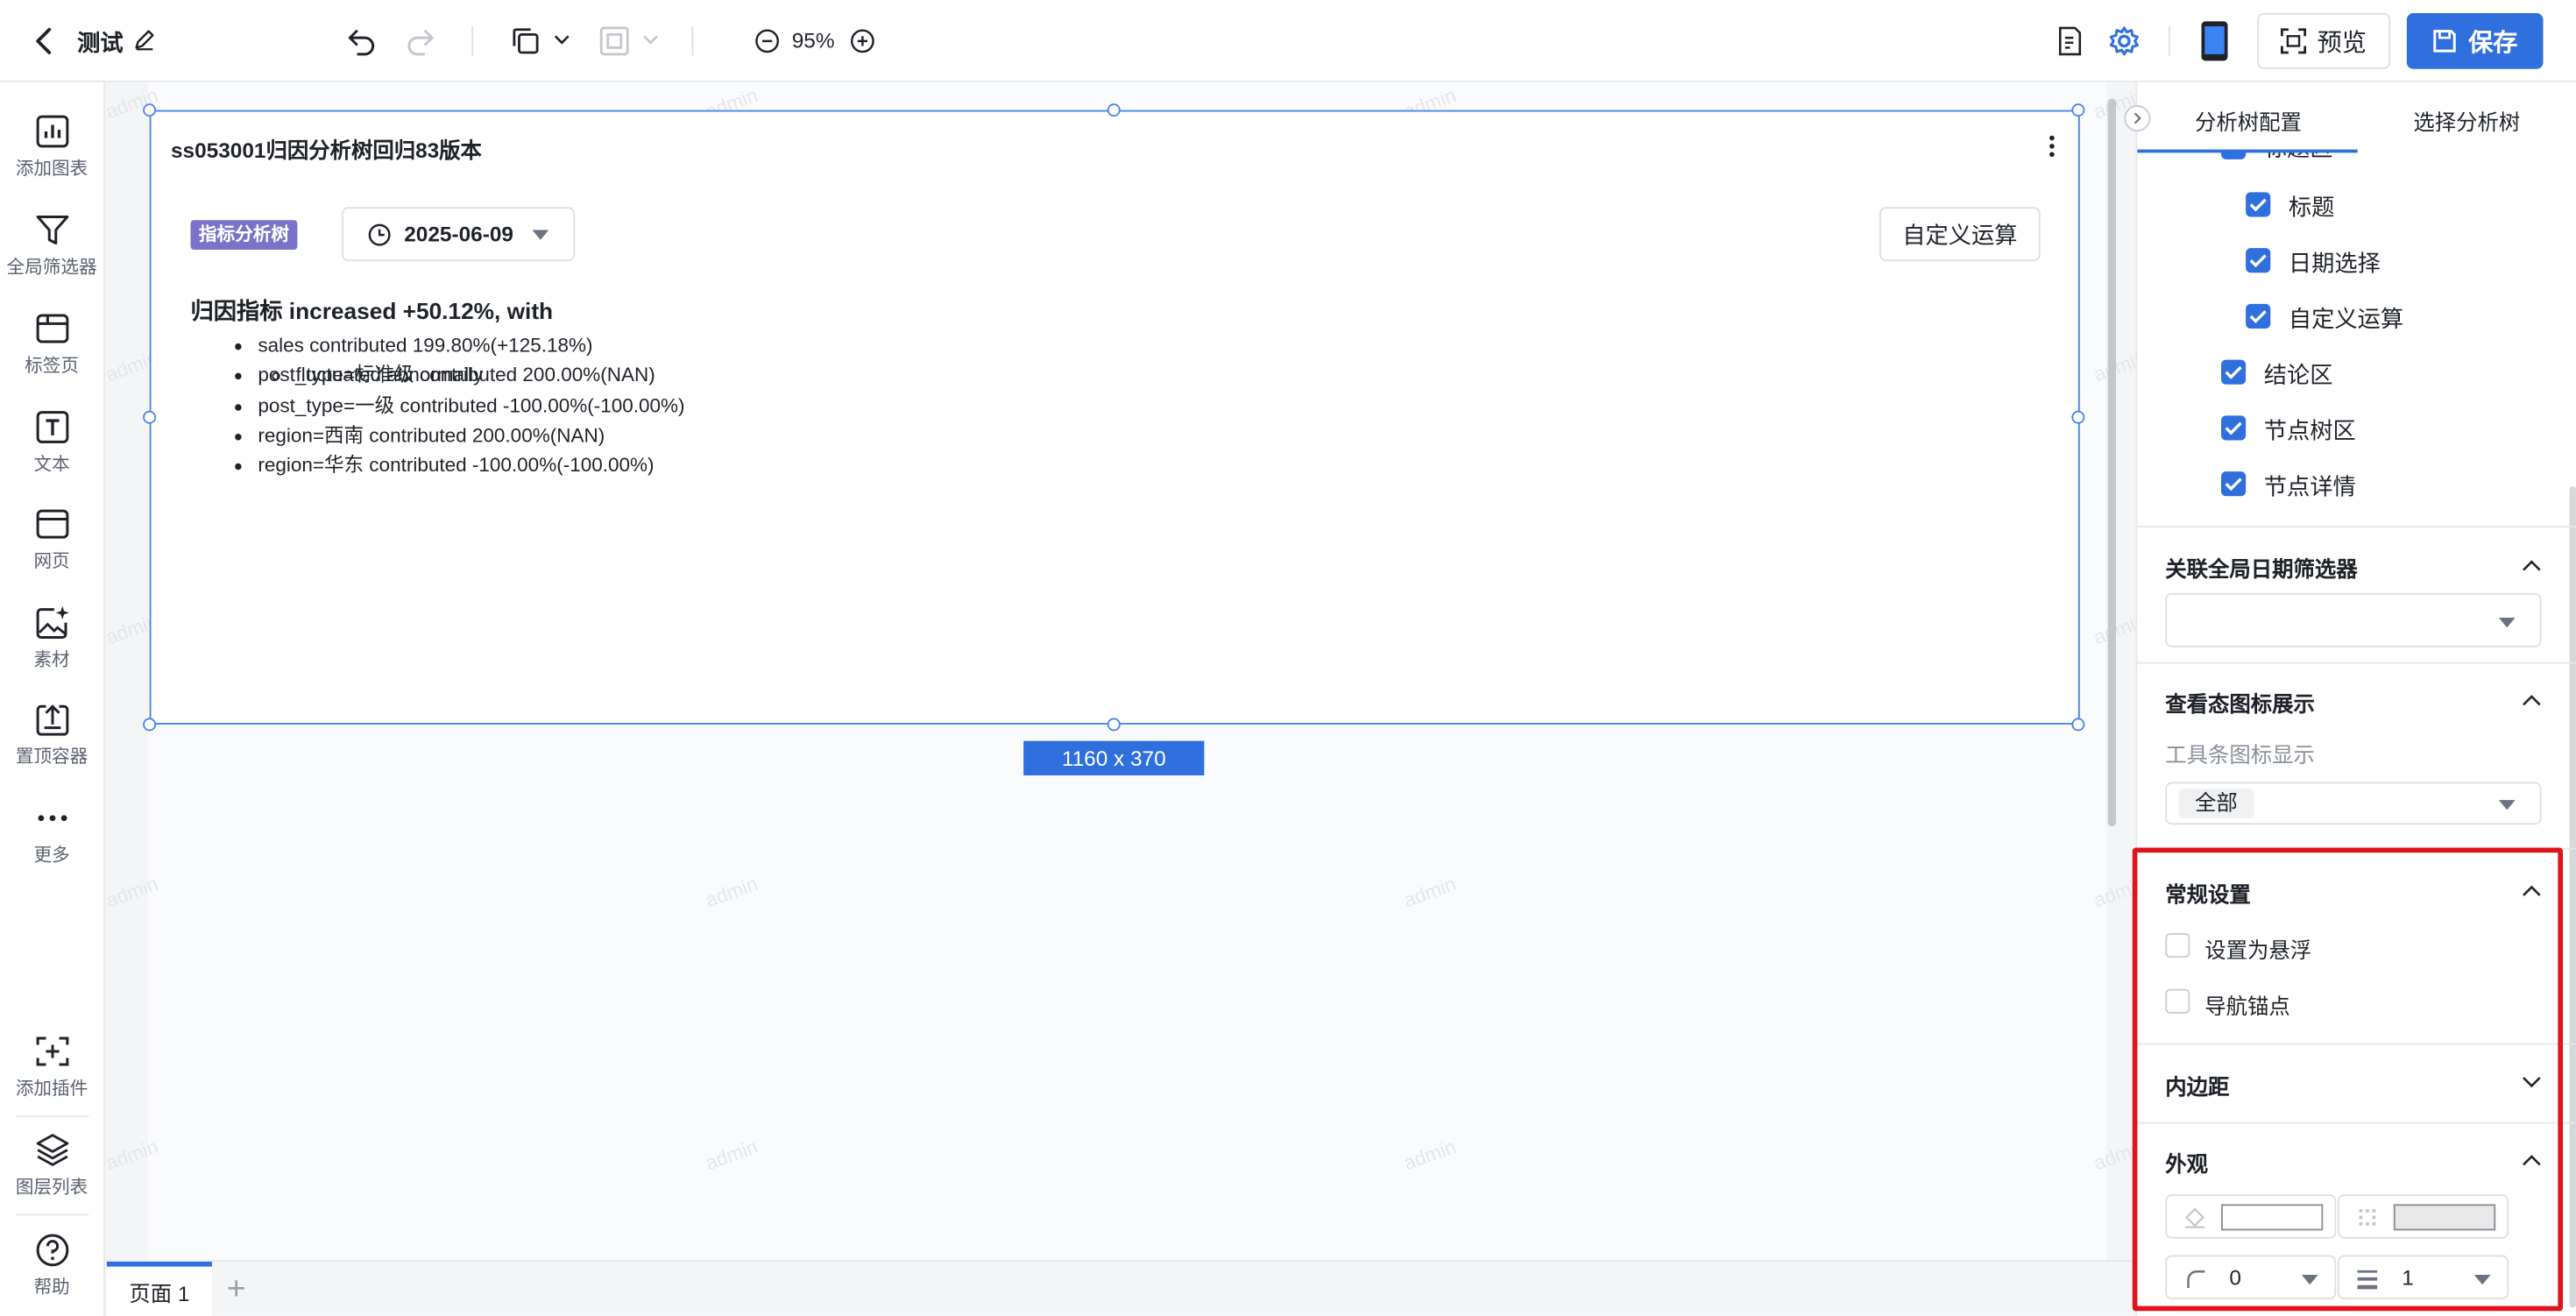 This screenshot has width=2576, height=1316. Describe the element at coordinates (2353, 803) in the screenshot. I see `toolbar-icons-select: 全部` at that location.